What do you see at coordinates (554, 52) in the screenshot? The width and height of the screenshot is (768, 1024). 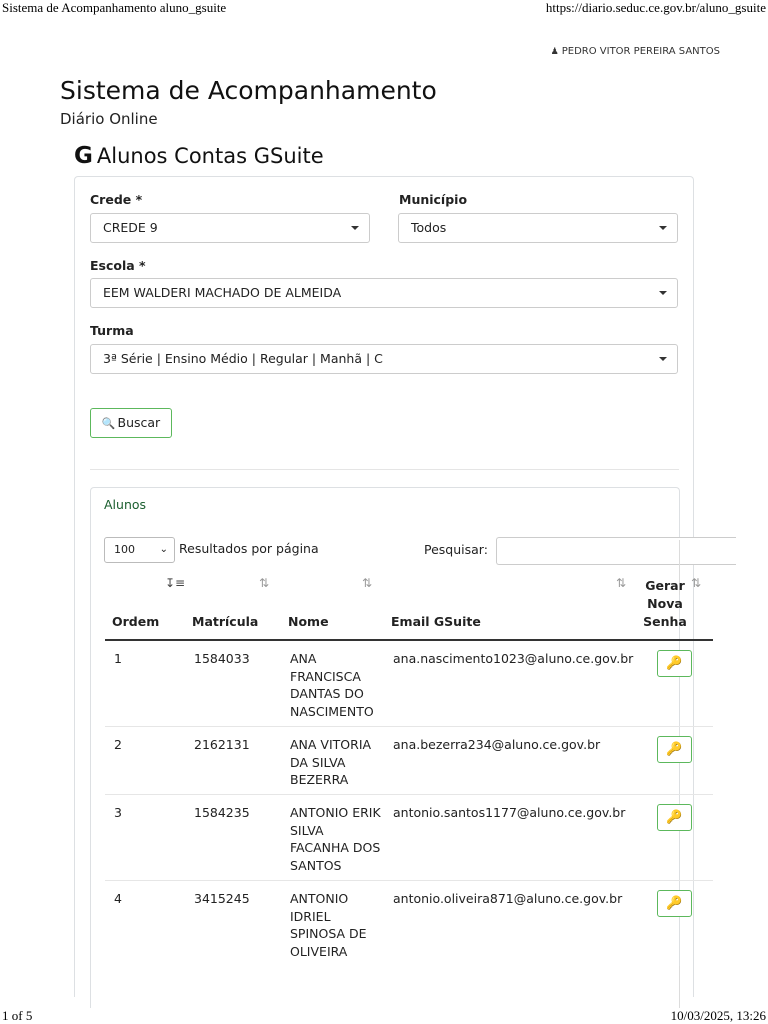 I see `user-icon: ♟` at bounding box center [554, 52].